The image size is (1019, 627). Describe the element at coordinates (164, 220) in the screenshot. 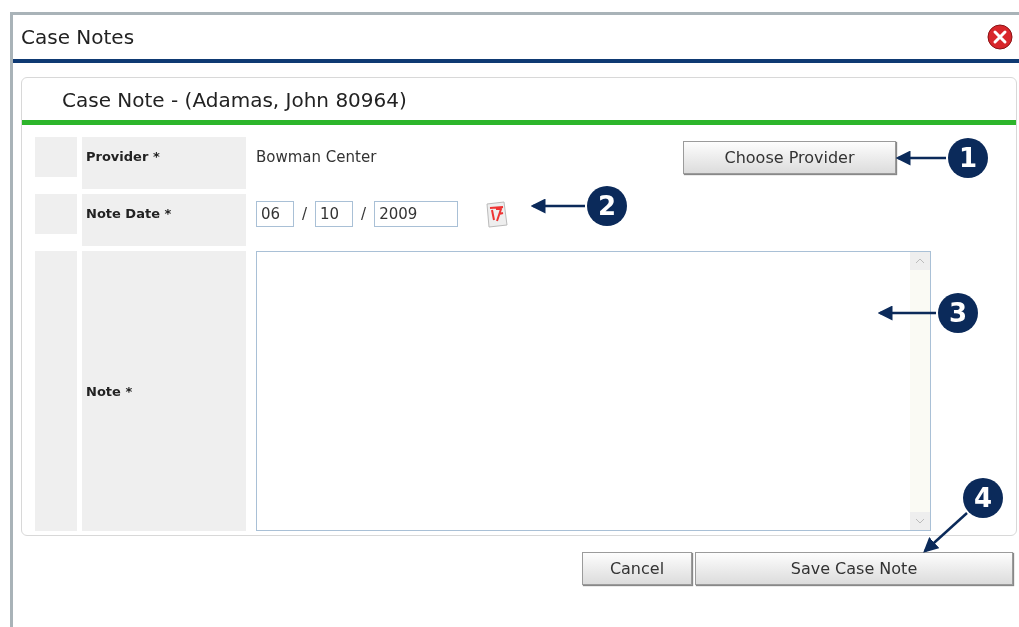

I see `field-label: Note Date *` at that location.